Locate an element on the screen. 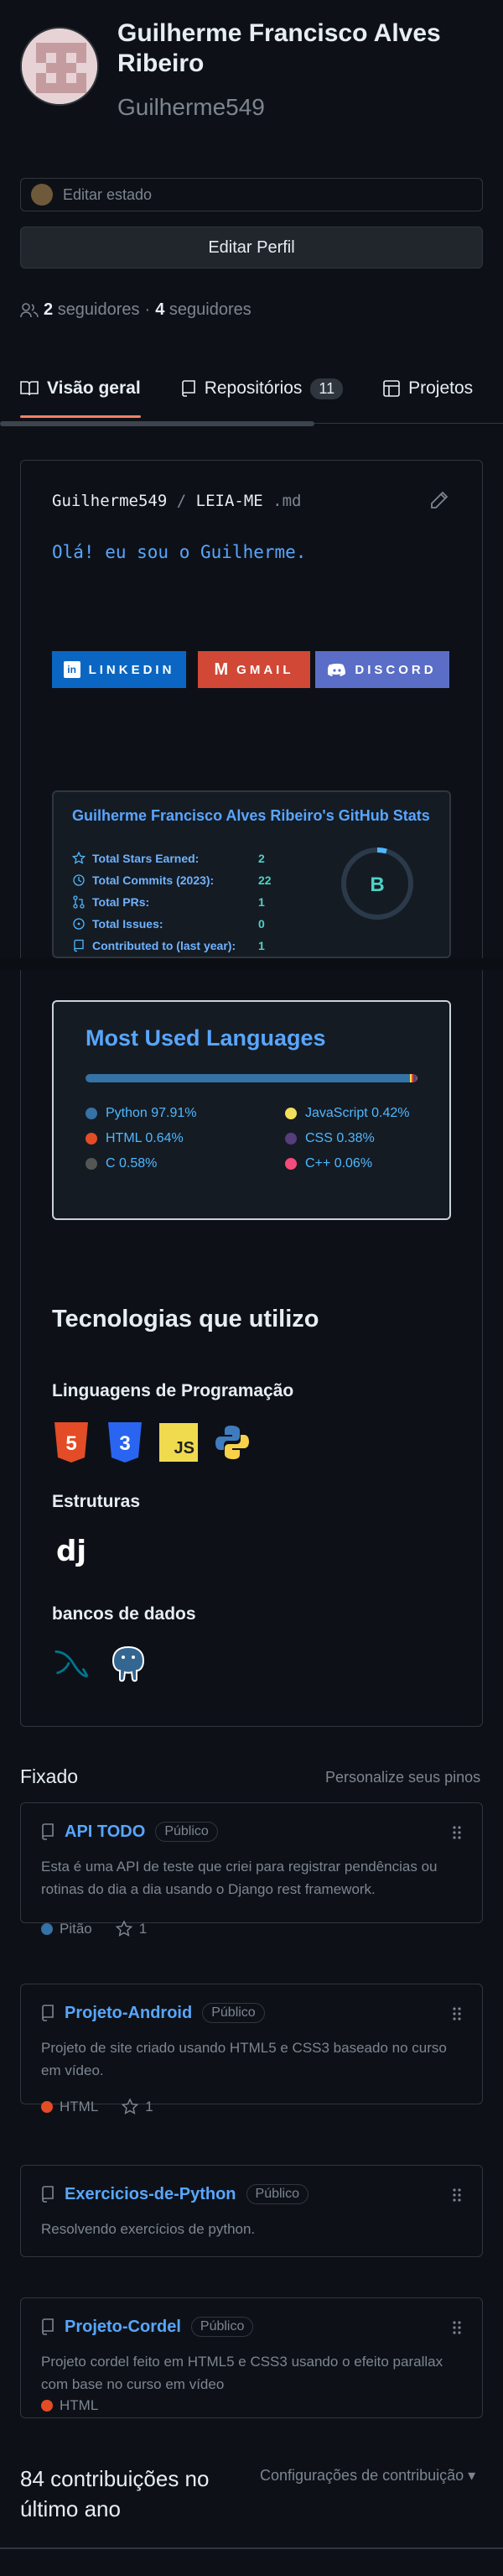  people-icon is located at coordinates (29, 309).